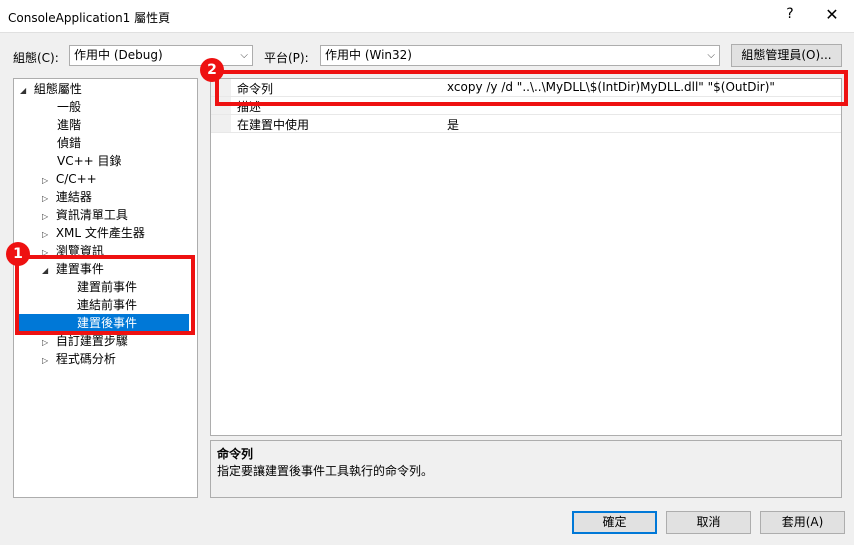  Describe the element at coordinates (427, 16) in the screenshot. I see `title-bar: ConsoleApplication1 屬性頁 ? ✕` at that location.